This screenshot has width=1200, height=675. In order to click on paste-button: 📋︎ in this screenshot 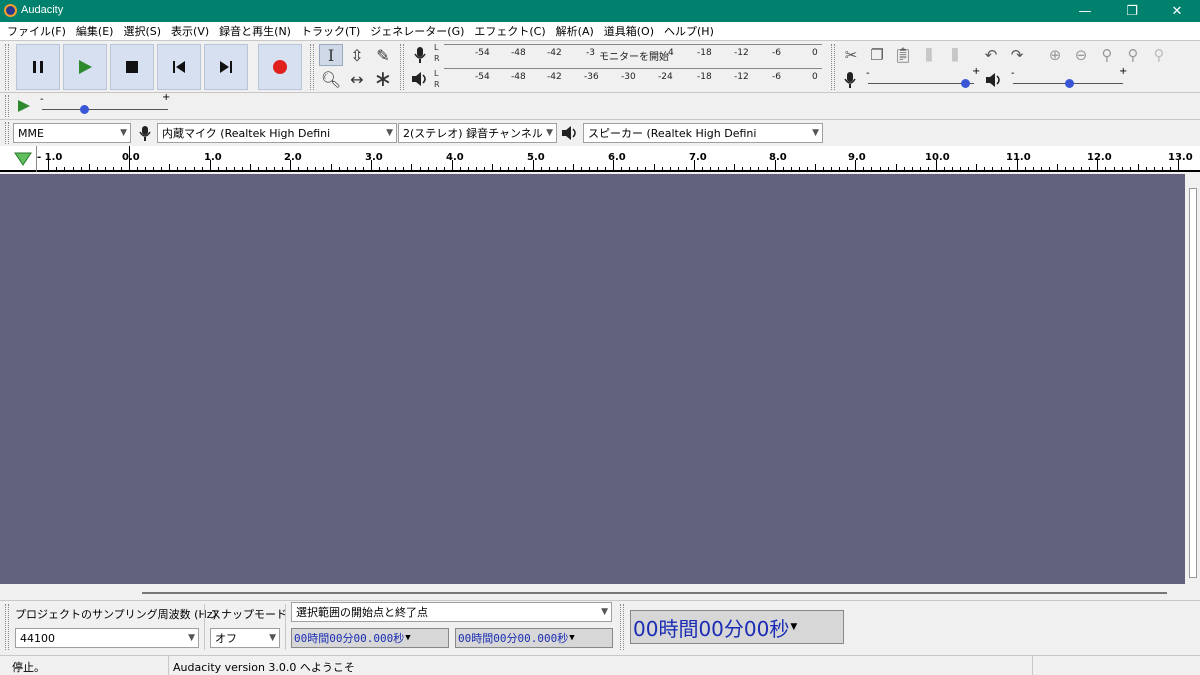, I will do `click(903, 55)`.